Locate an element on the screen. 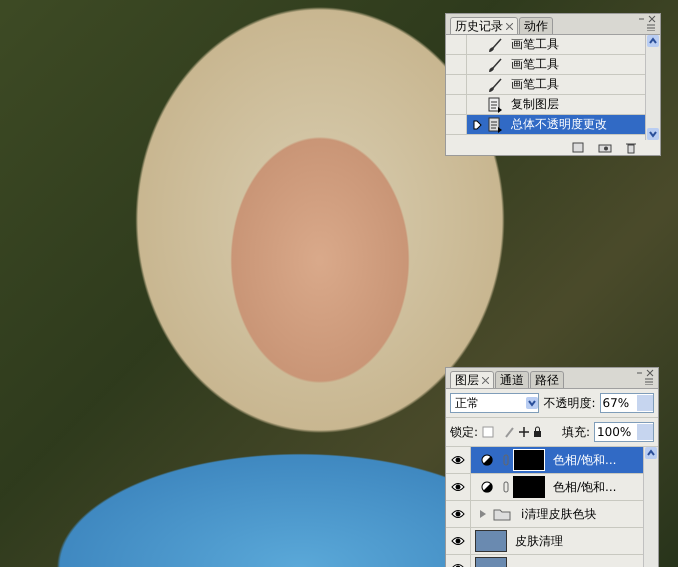 This screenshot has height=567, width=678. expand-triangle-icon is located at coordinates (483, 514).